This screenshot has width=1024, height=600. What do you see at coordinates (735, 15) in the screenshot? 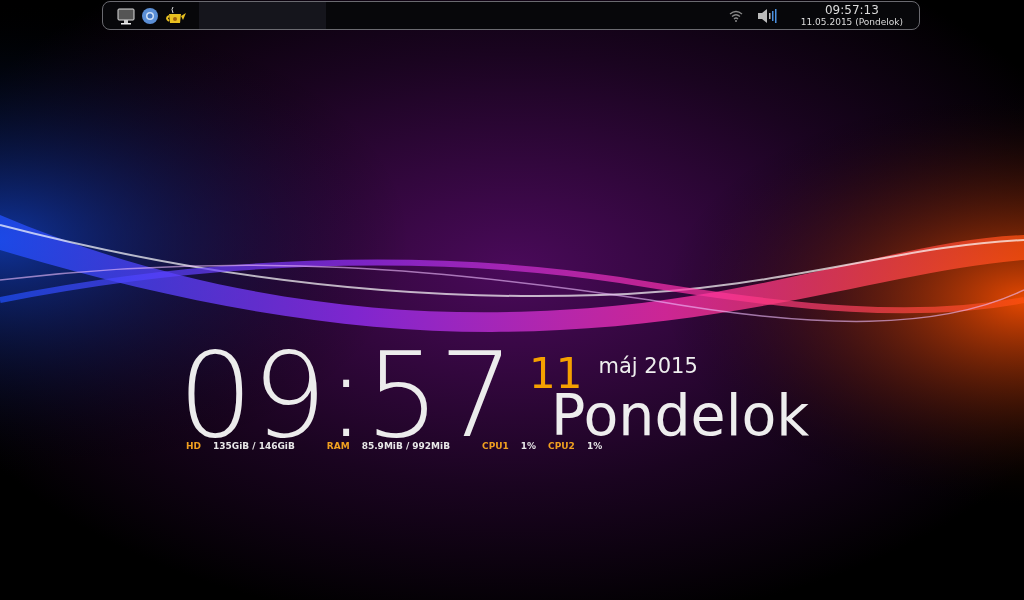
I see `wifi-icon` at bounding box center [735, 15].